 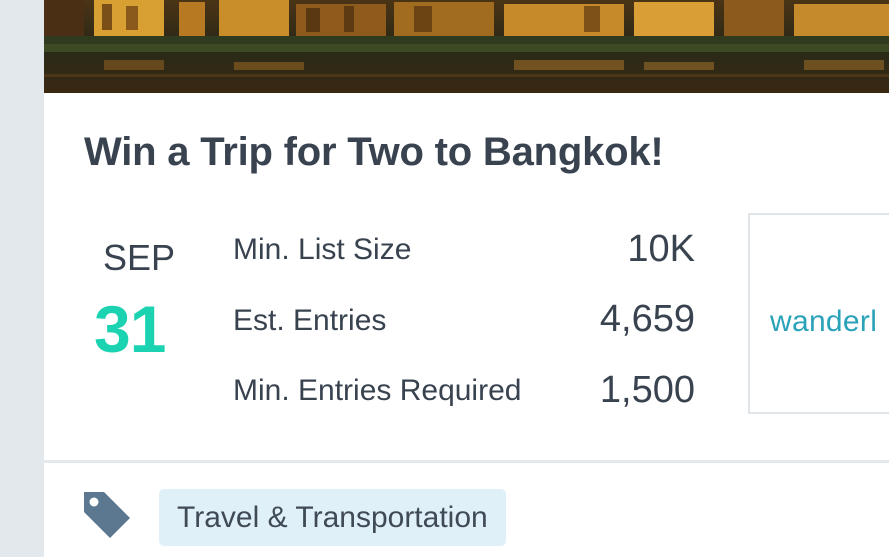 What do you see at coordinates (466, 461) in the screenshot?
I see `card-divider` at bounding box center [466, 461].